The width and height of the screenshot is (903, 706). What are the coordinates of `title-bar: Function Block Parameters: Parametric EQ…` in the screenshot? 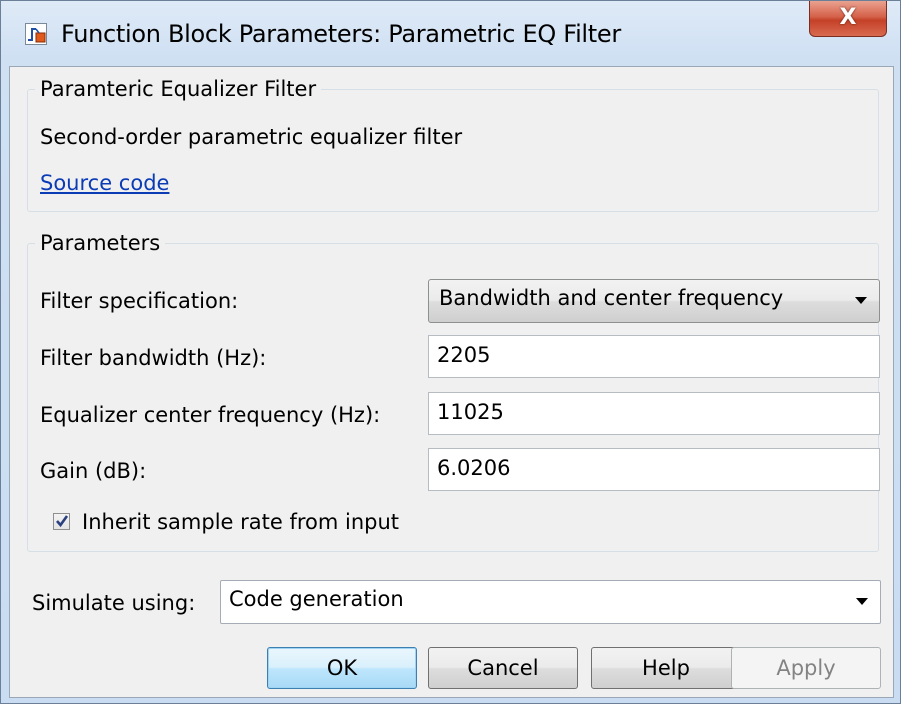 It's located at (450, 34).